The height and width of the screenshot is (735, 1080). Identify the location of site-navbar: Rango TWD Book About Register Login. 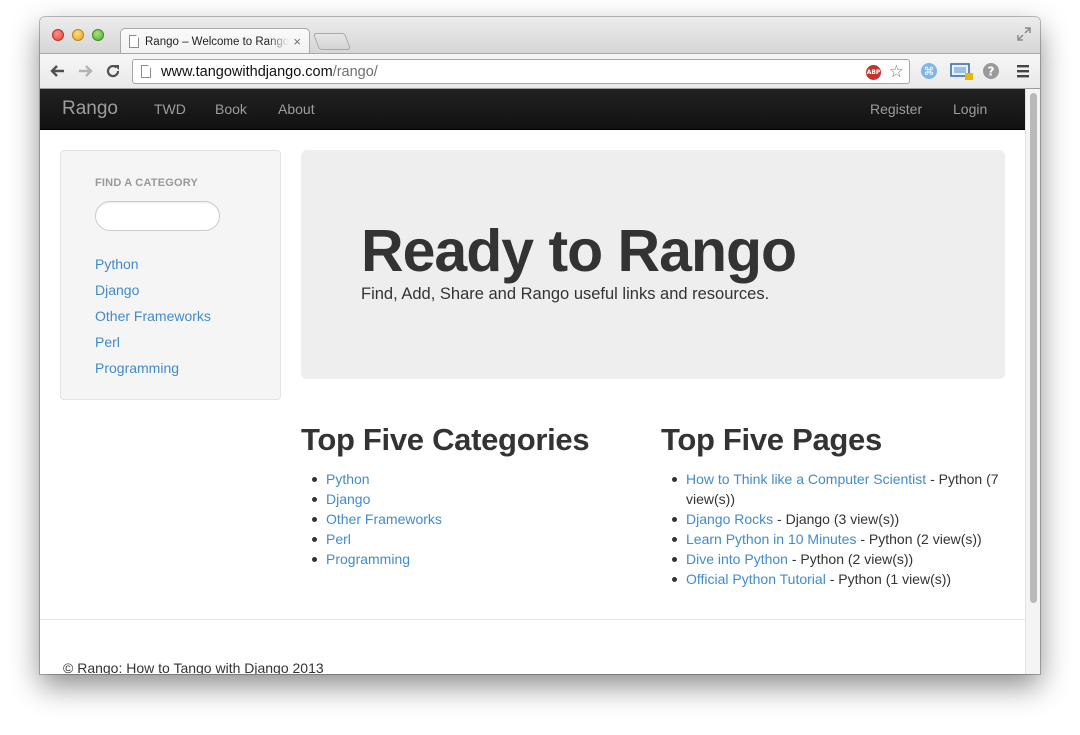
(532, 109).